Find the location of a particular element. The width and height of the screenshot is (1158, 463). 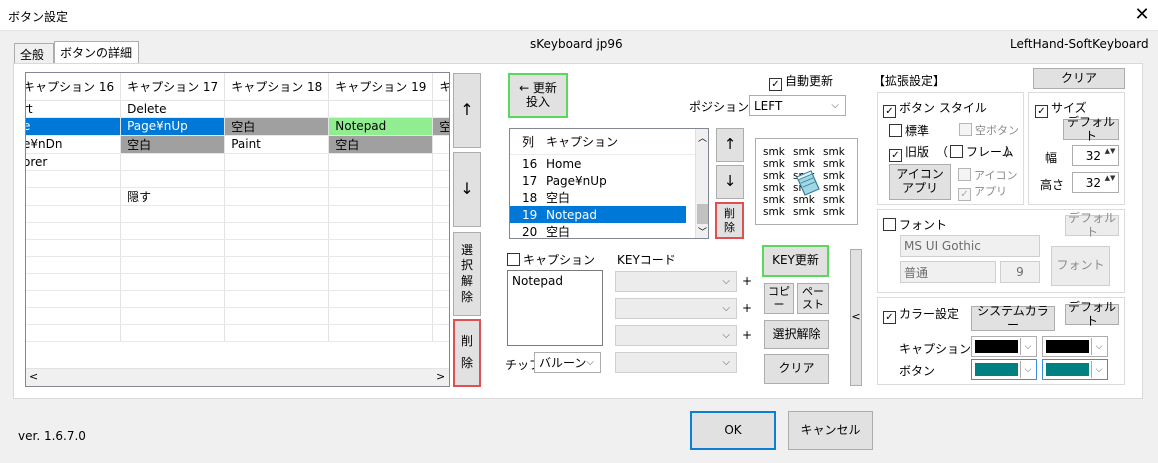

cancel-button: キャンセル is located at coordinates (830, 430).